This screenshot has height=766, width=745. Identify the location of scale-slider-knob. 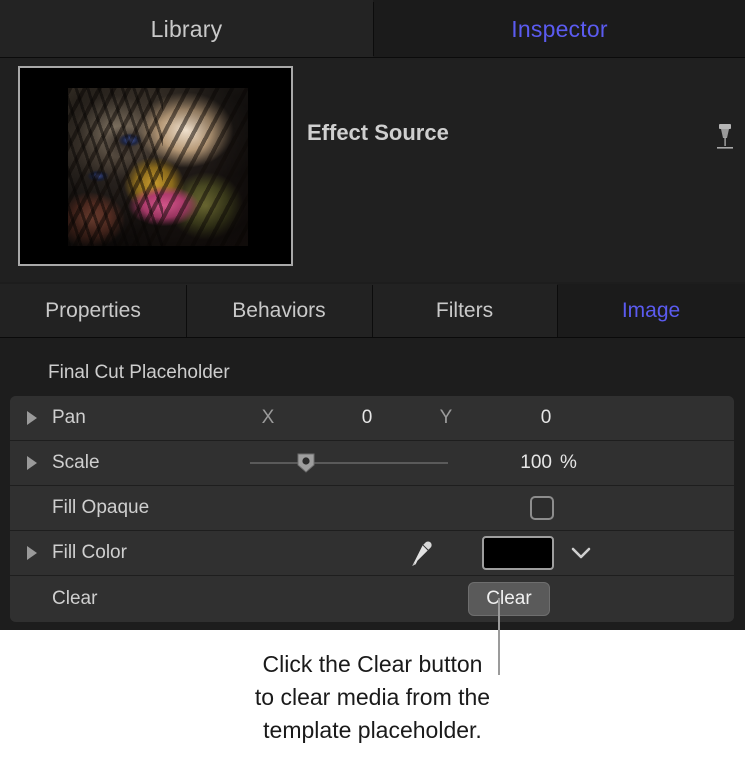
(306, 463).